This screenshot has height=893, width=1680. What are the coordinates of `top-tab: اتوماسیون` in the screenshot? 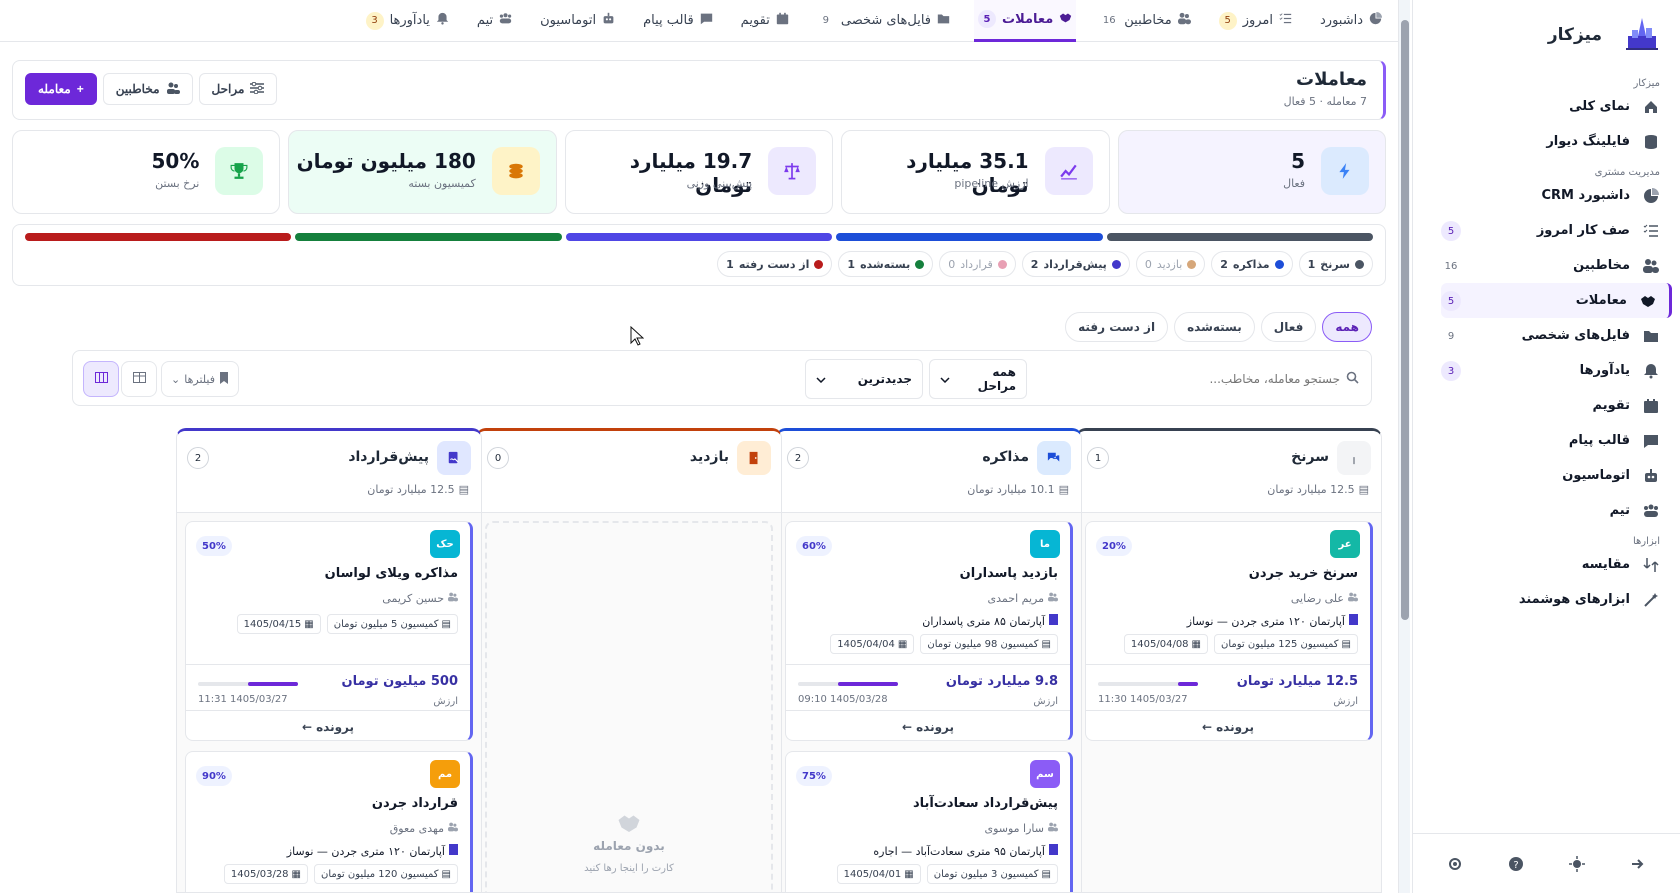 It's located at (577, 21).